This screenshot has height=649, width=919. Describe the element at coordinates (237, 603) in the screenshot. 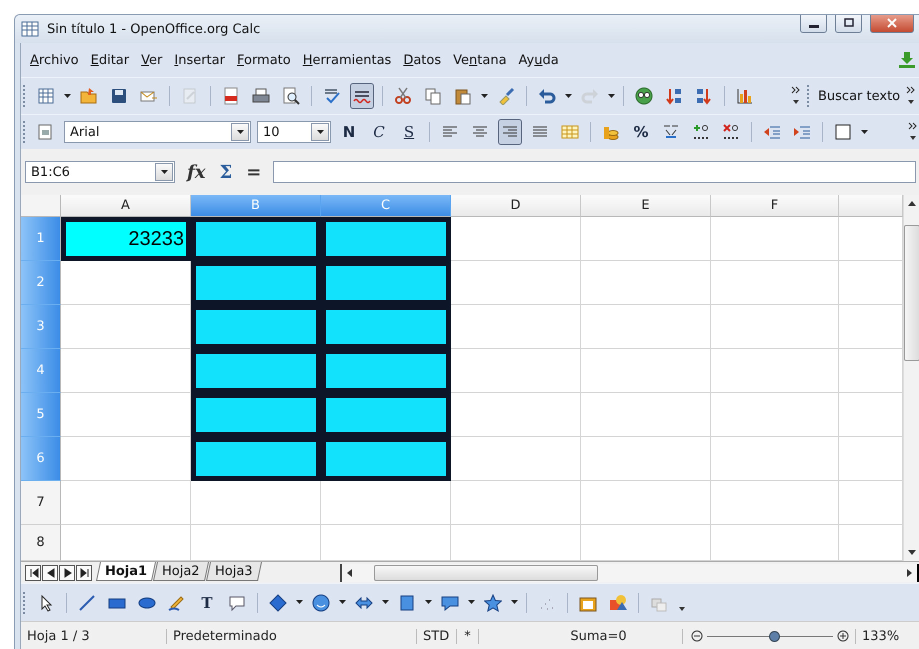

I see `callout-button-icon` at that location.